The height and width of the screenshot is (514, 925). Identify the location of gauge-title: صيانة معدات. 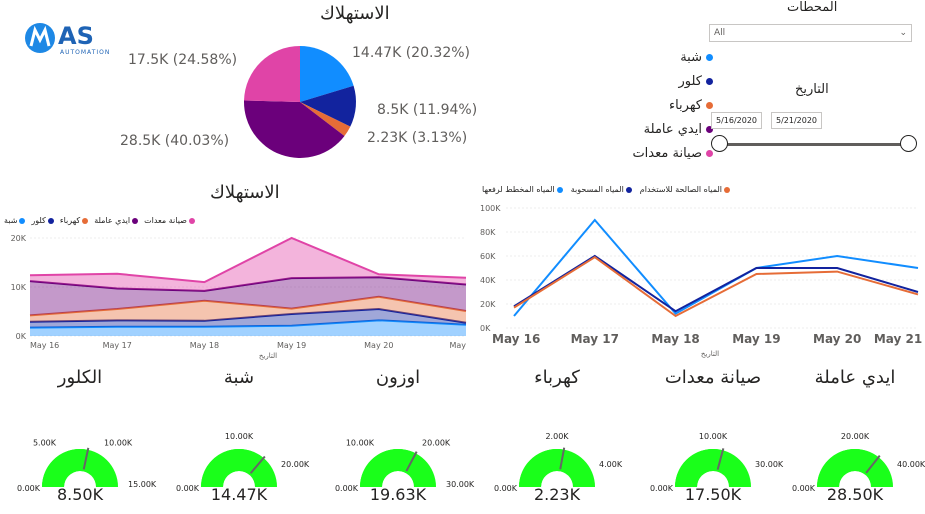
(713, 377).